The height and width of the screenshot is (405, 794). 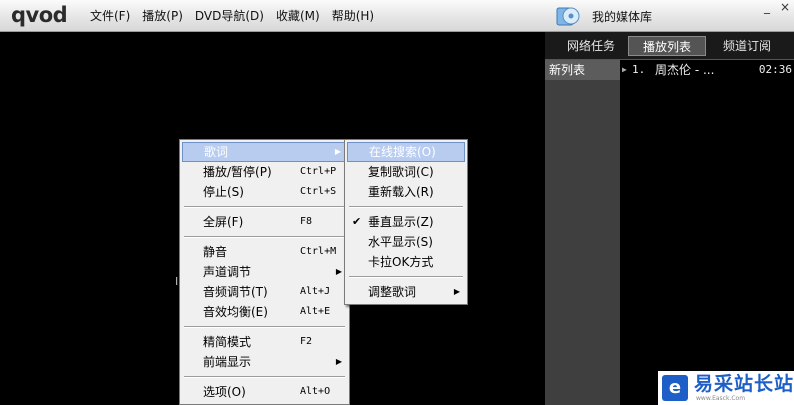 I want to click on context-menu-item: 音效均衡(E) Alt+E, so click(x=264, y=312).